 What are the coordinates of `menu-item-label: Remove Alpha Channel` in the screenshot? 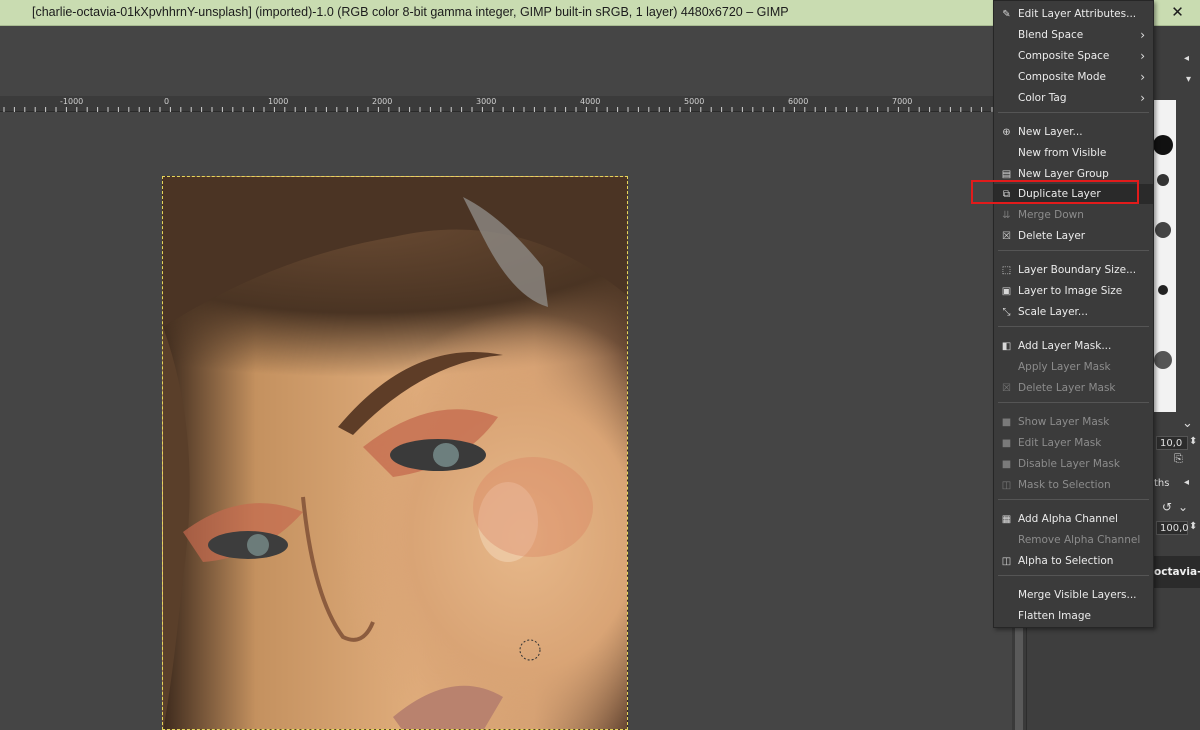 It's located at (1079, 540).